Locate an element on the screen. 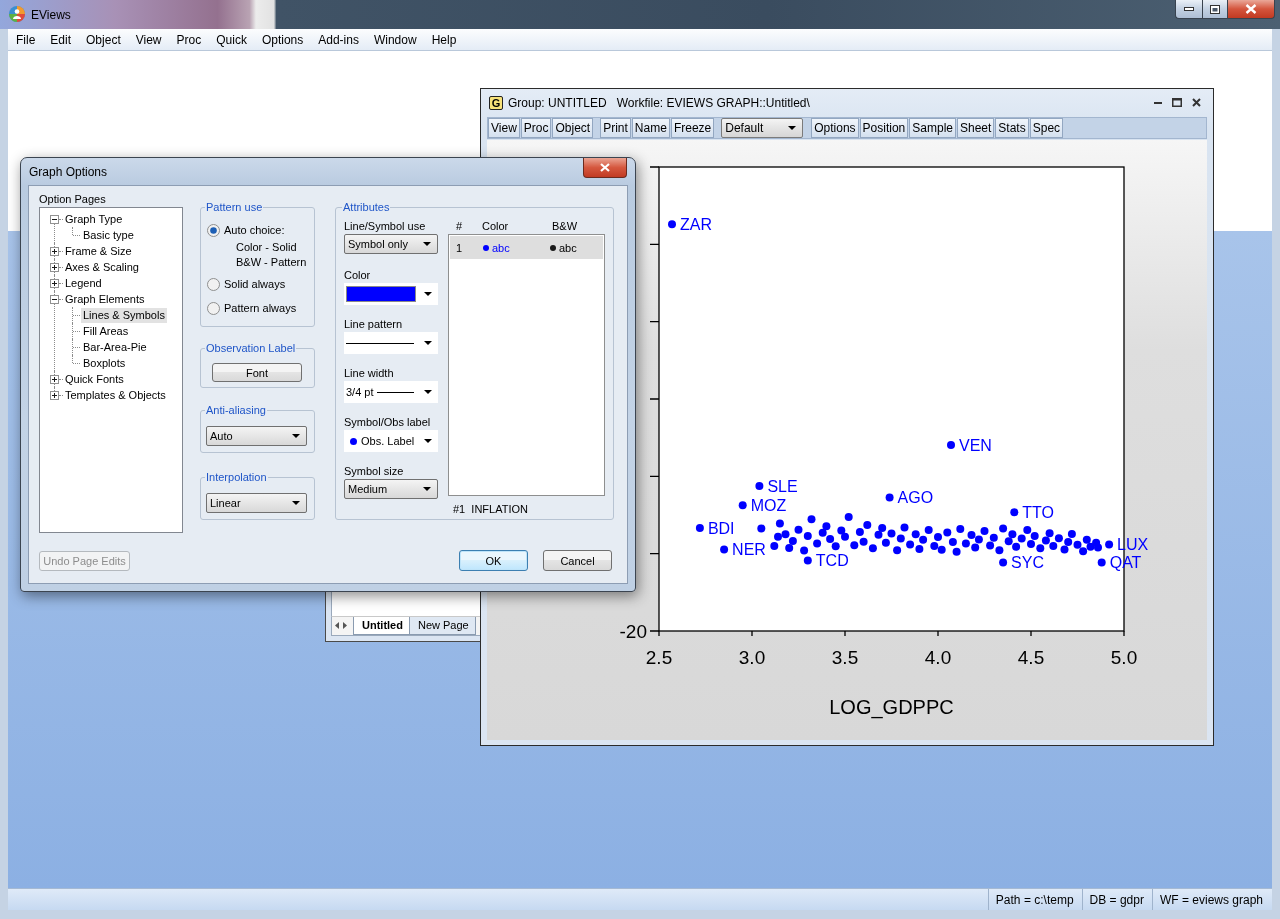  symbol-dot-icon is located at coordinates (553, 247).